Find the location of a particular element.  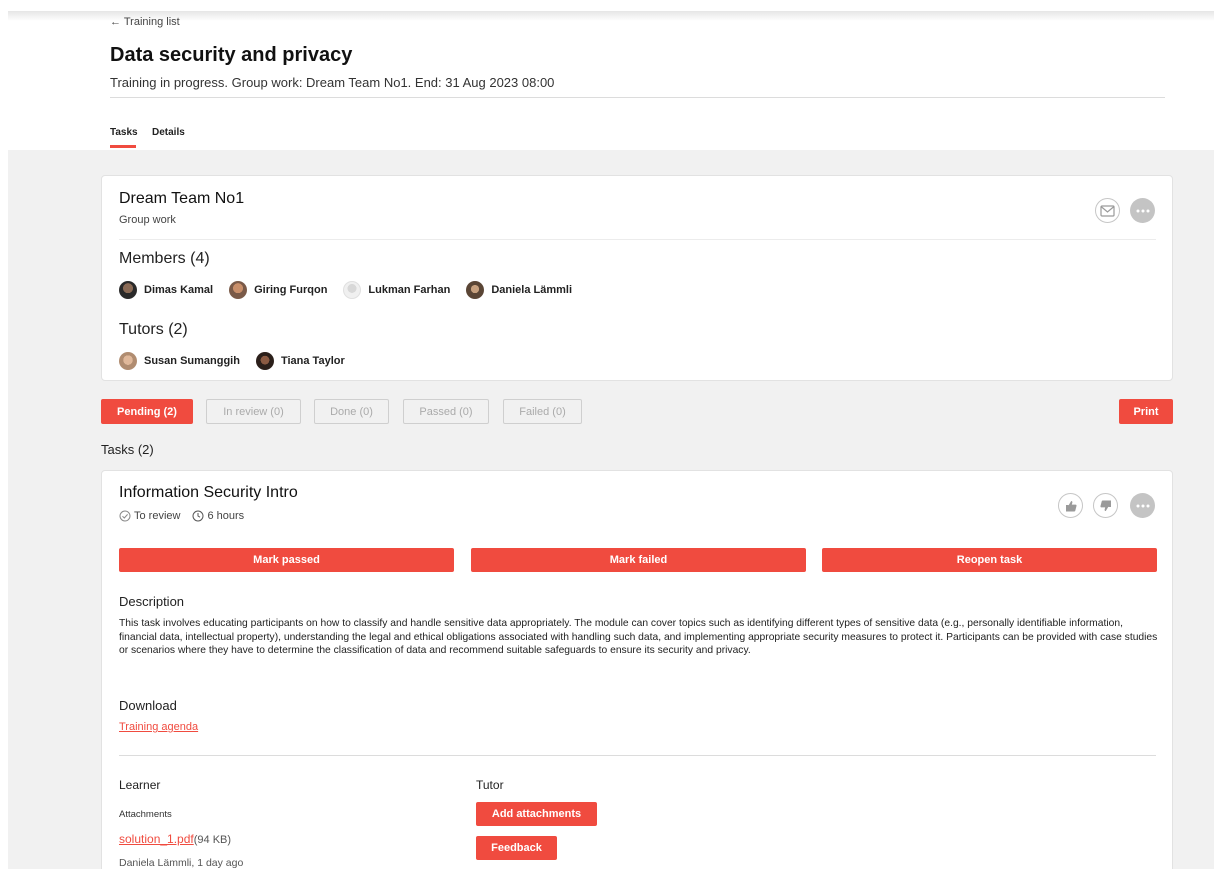

members-heading: Members (4) is located at coordinates (164, 258).